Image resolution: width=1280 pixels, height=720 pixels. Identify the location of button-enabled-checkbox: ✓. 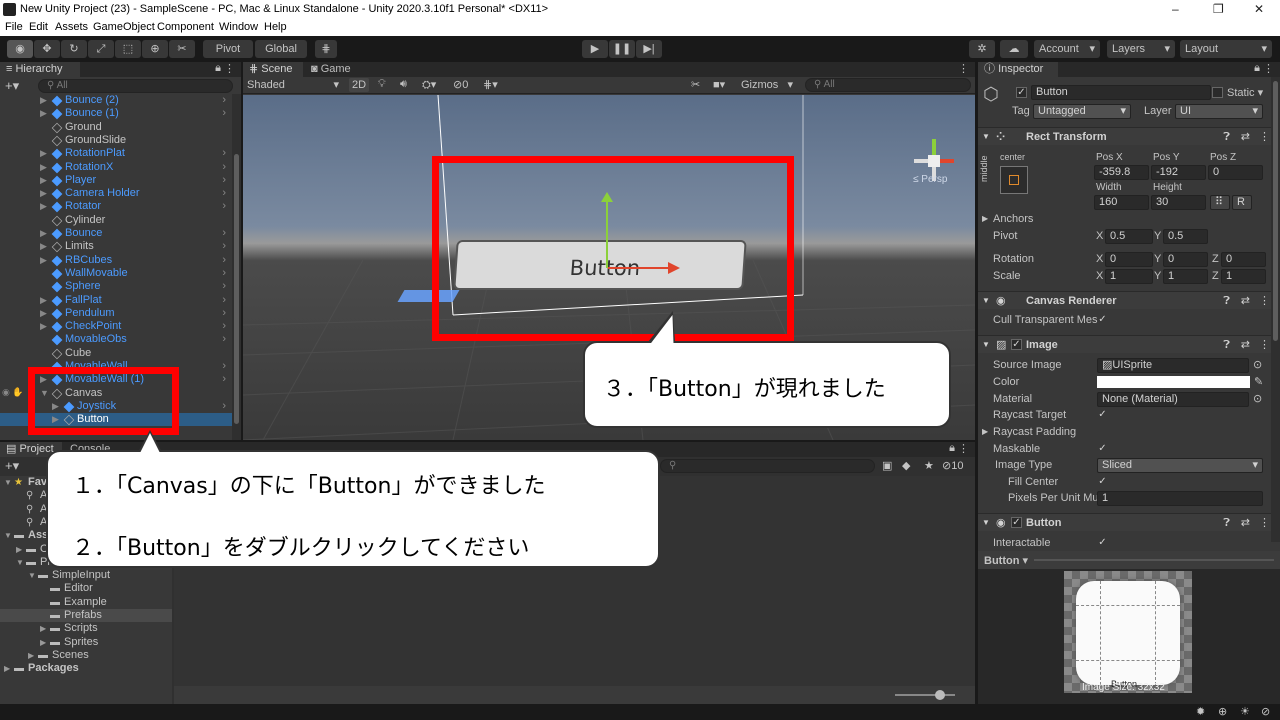
(1016, 522).